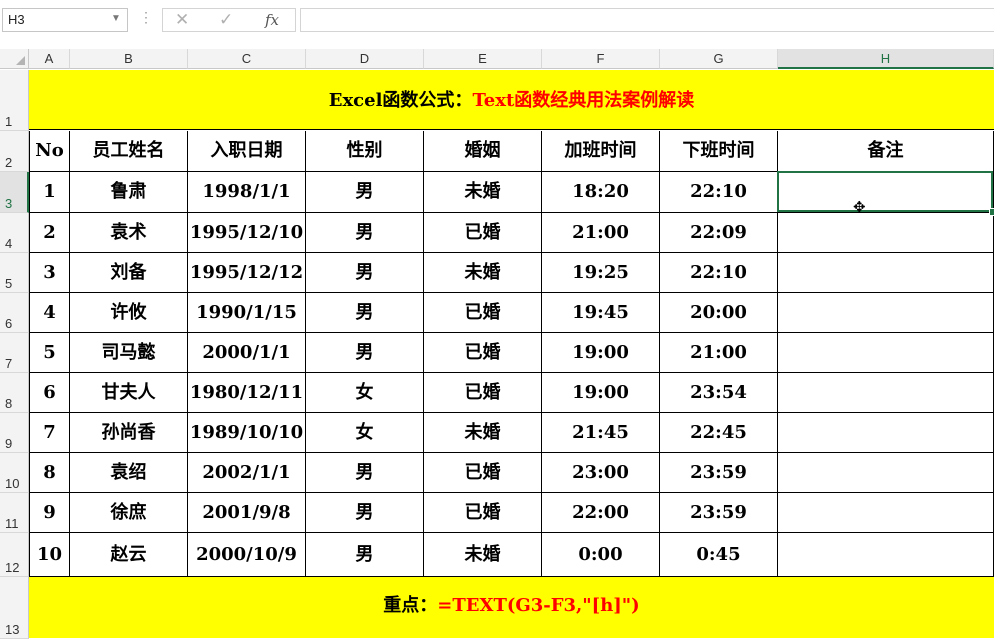 This screenshot has height=639, width=994. I want to click on row-header-12: 12, so click(14, 555).